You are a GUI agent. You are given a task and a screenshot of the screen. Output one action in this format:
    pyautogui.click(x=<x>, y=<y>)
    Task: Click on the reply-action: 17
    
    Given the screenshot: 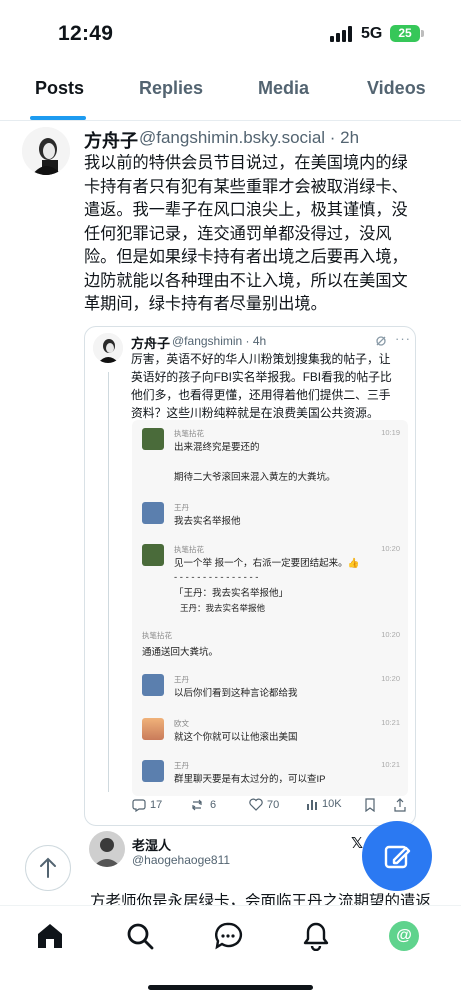 What is the action you would take?
    pyautogui.click(x=147, y=805)
    